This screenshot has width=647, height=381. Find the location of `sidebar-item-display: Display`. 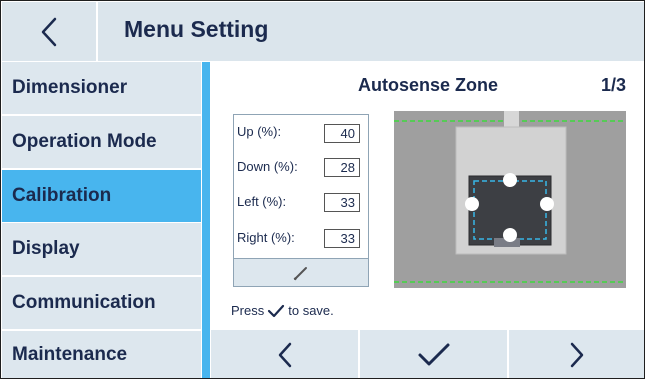

sidebar-item-display: Display is located at coordinates (101, 249).